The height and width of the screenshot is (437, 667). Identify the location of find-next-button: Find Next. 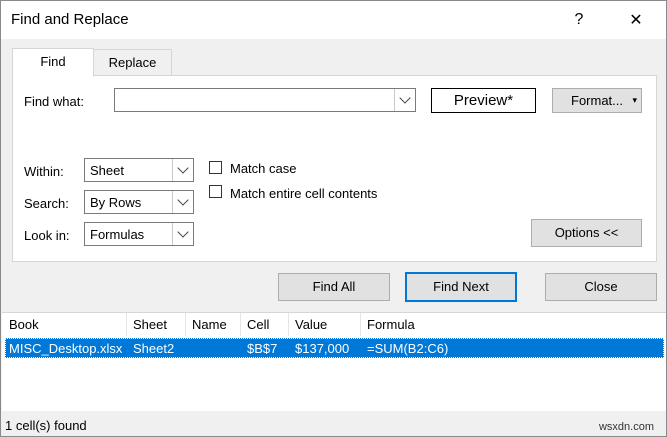
(461, 287).